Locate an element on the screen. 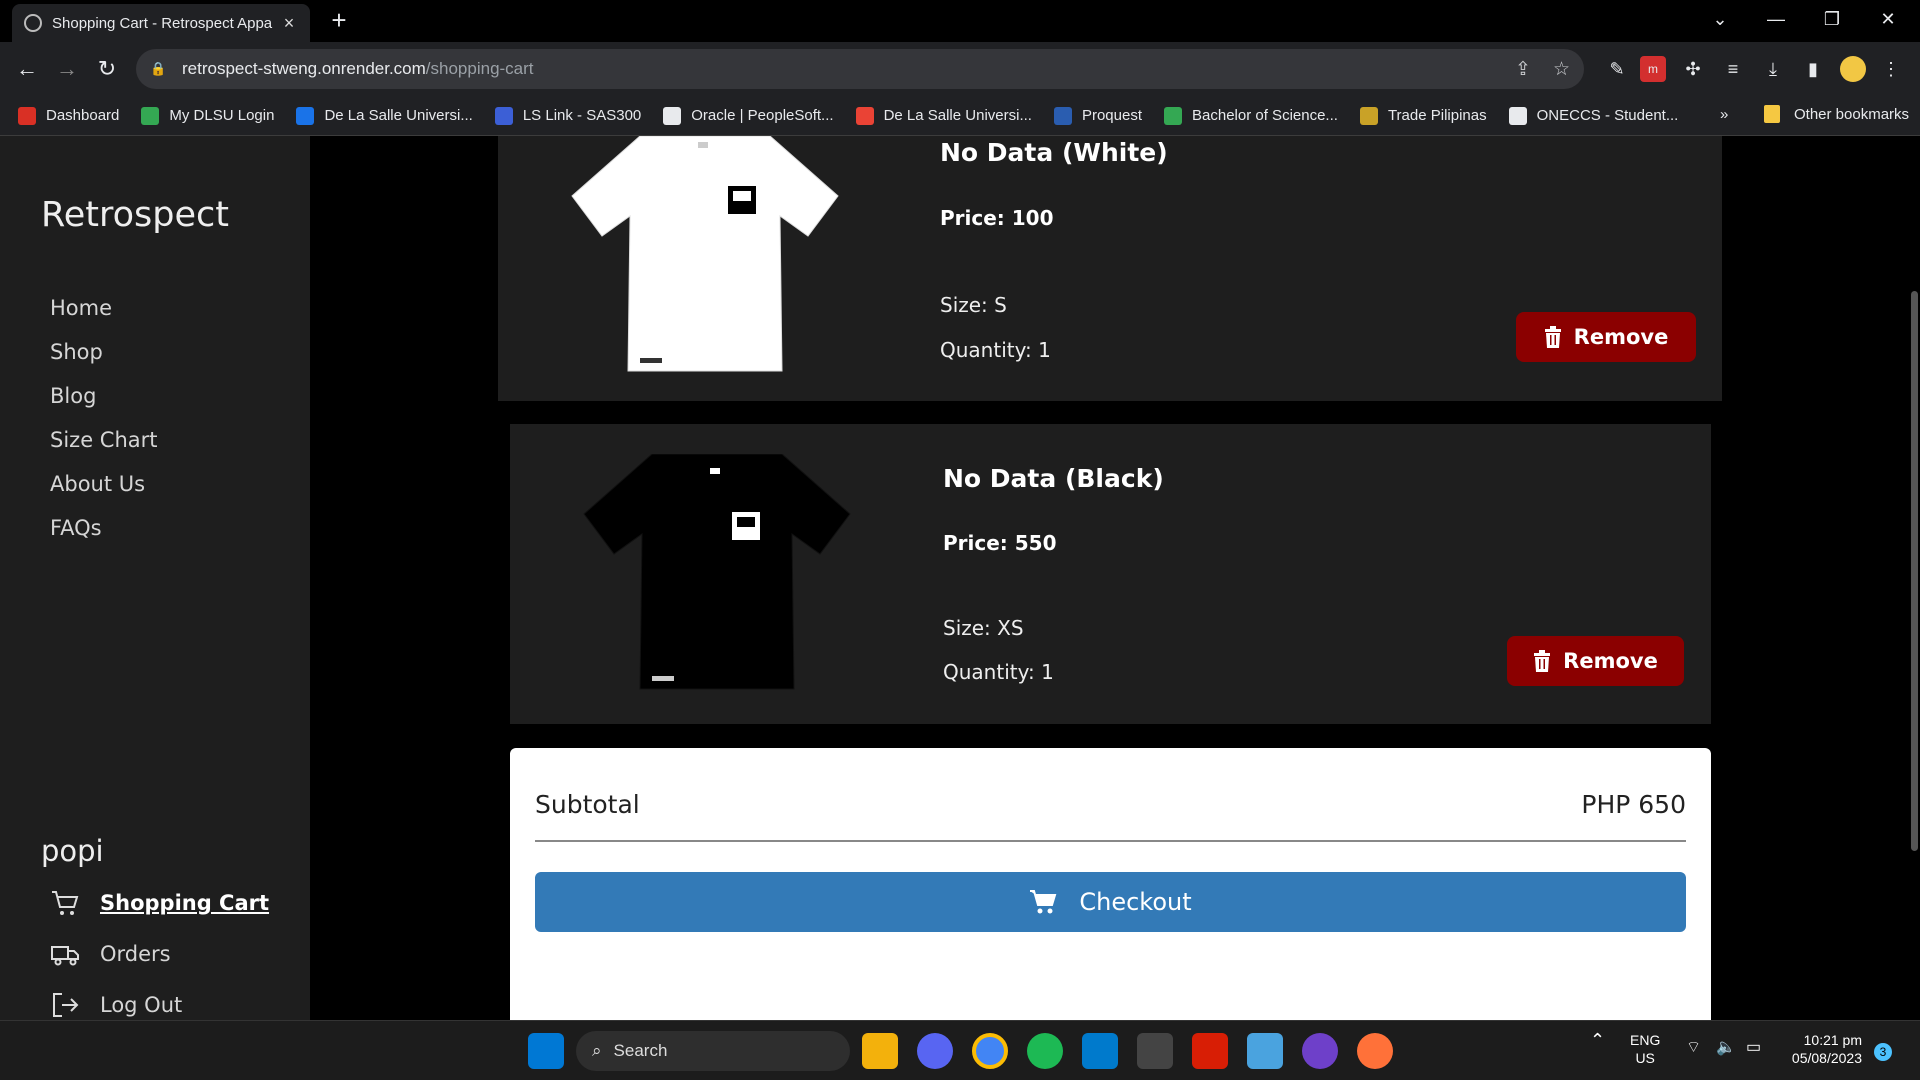  other-bookmarks: Other bookmarks is located at coordinates (1836, 114).